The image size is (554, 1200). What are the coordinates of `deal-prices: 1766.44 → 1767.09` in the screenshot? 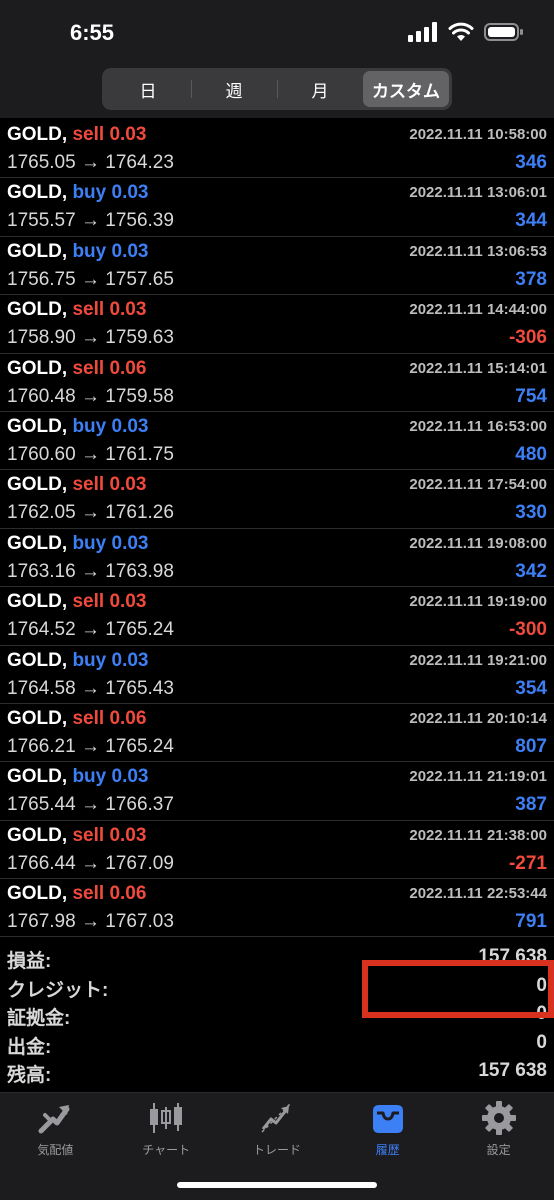 It's located at (90, 864).